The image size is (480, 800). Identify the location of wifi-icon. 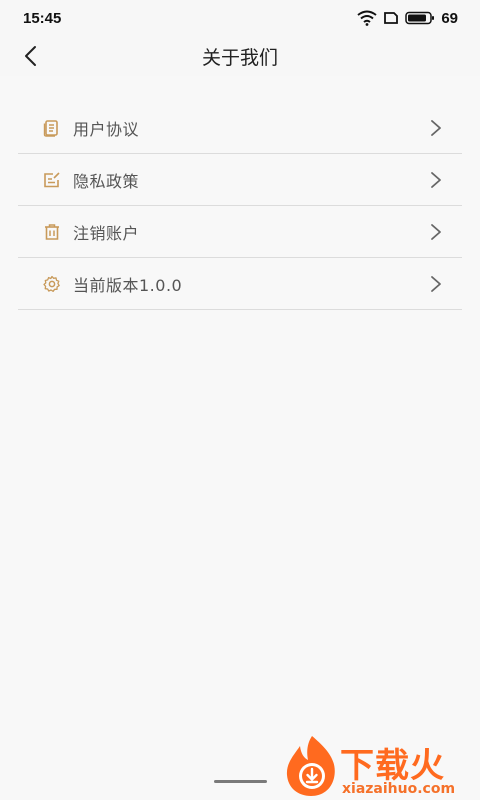
(367, 18).